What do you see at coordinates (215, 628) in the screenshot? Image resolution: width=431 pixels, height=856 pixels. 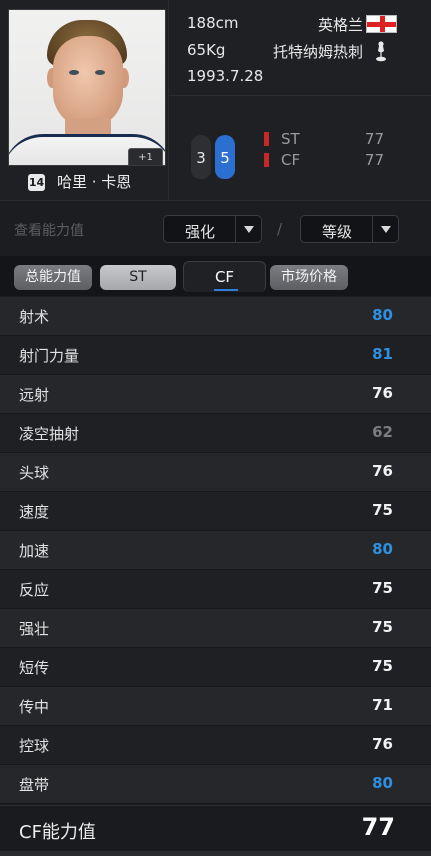 I see `stat-row: 强壮 75` at bounding box center [215, 628].